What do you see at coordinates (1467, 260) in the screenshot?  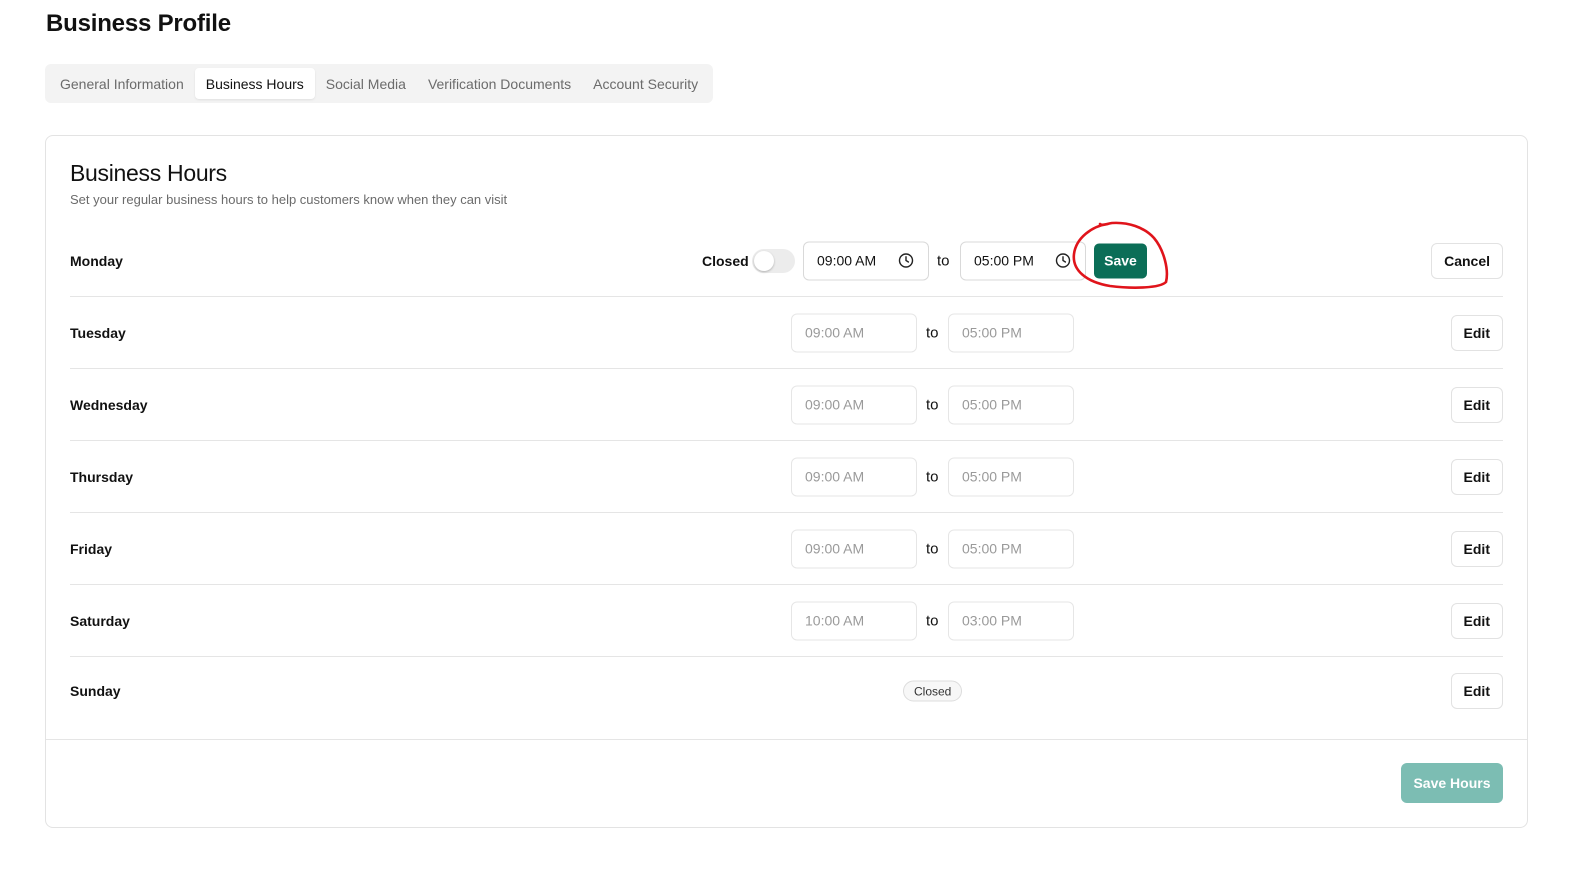 I see `cancel-button: Cancel` at bounding box center [1467, 260].